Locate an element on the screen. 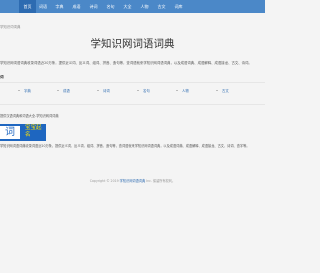 The image size is (320, 273). category-item: • 人物 is located at coordinates (182, 90).